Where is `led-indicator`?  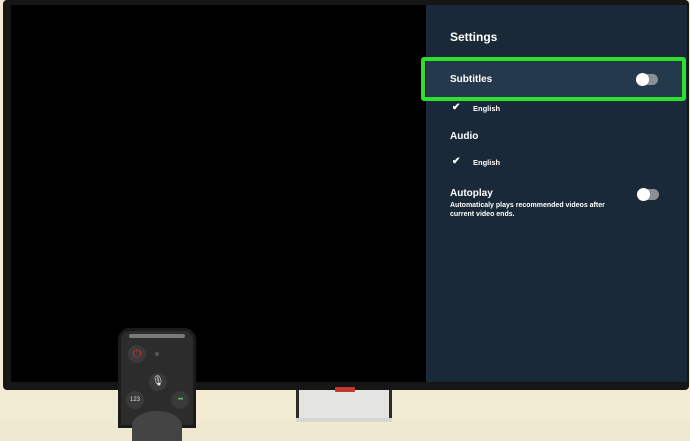 led-indicator is located at coordinates (157, 354).